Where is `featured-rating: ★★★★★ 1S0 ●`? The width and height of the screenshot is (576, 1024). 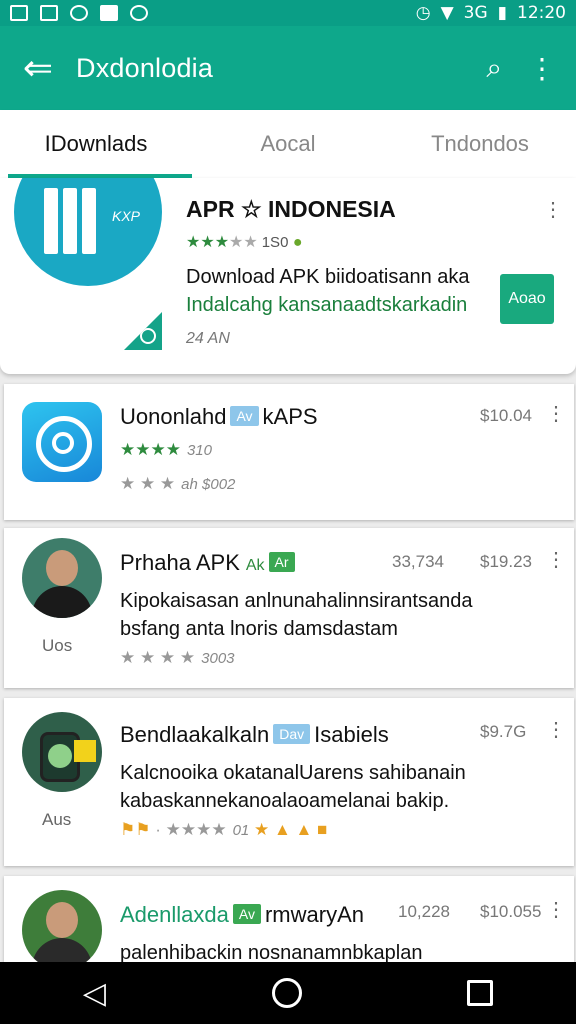
featured-rating: ★★★★★ 1S0 ● is located at coordinates (244, 242).